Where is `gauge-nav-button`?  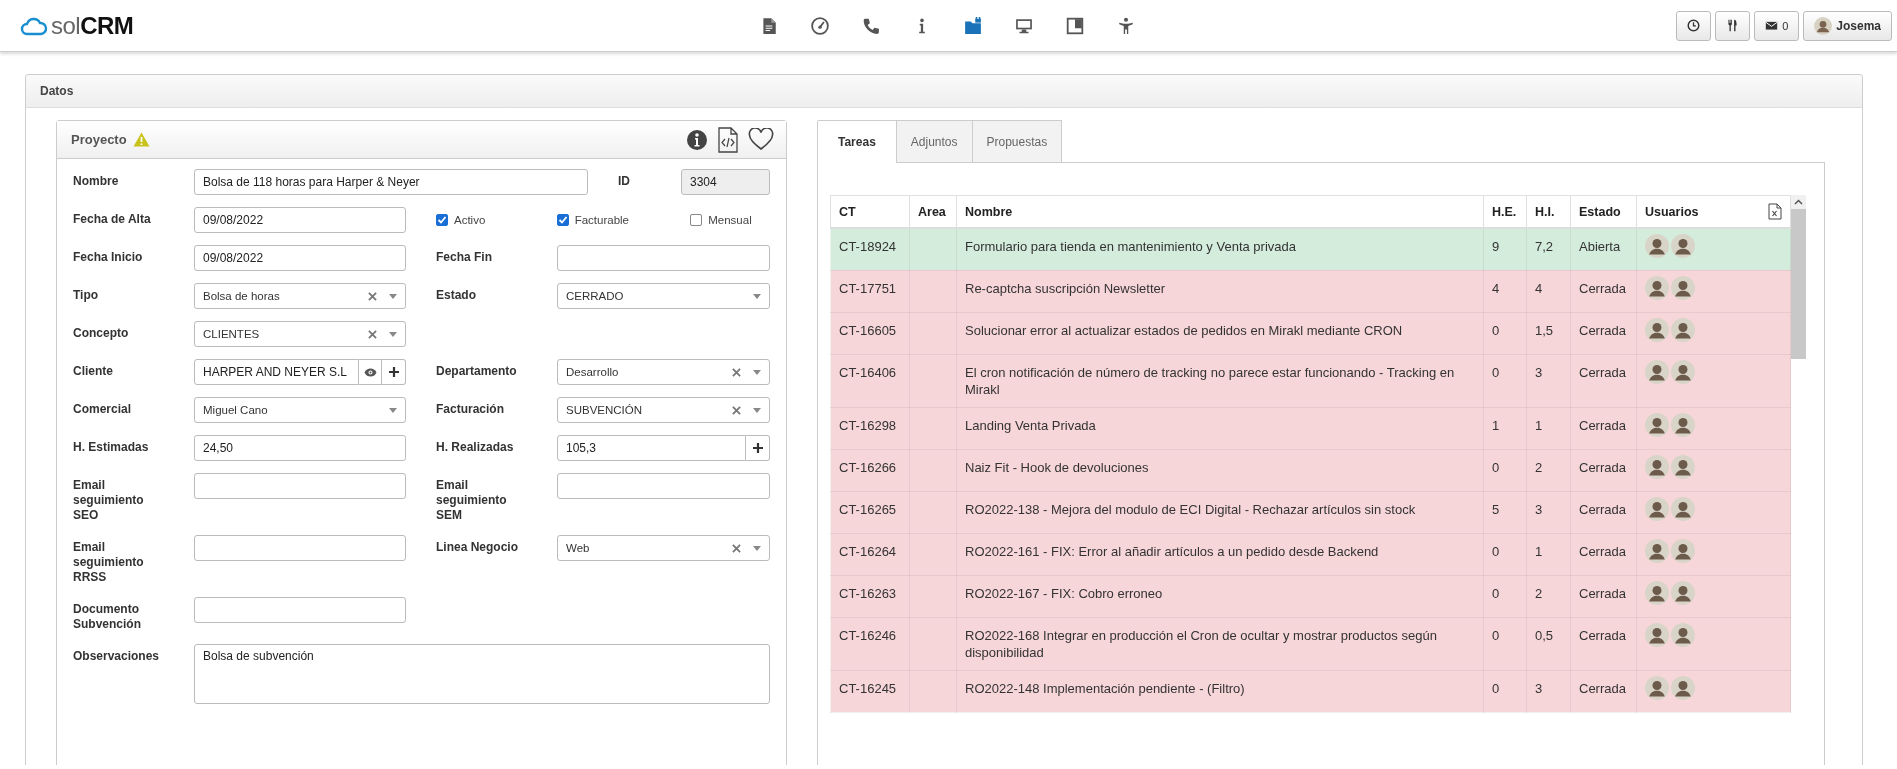 gauge-nav-button is located at coordinates (820, 25).